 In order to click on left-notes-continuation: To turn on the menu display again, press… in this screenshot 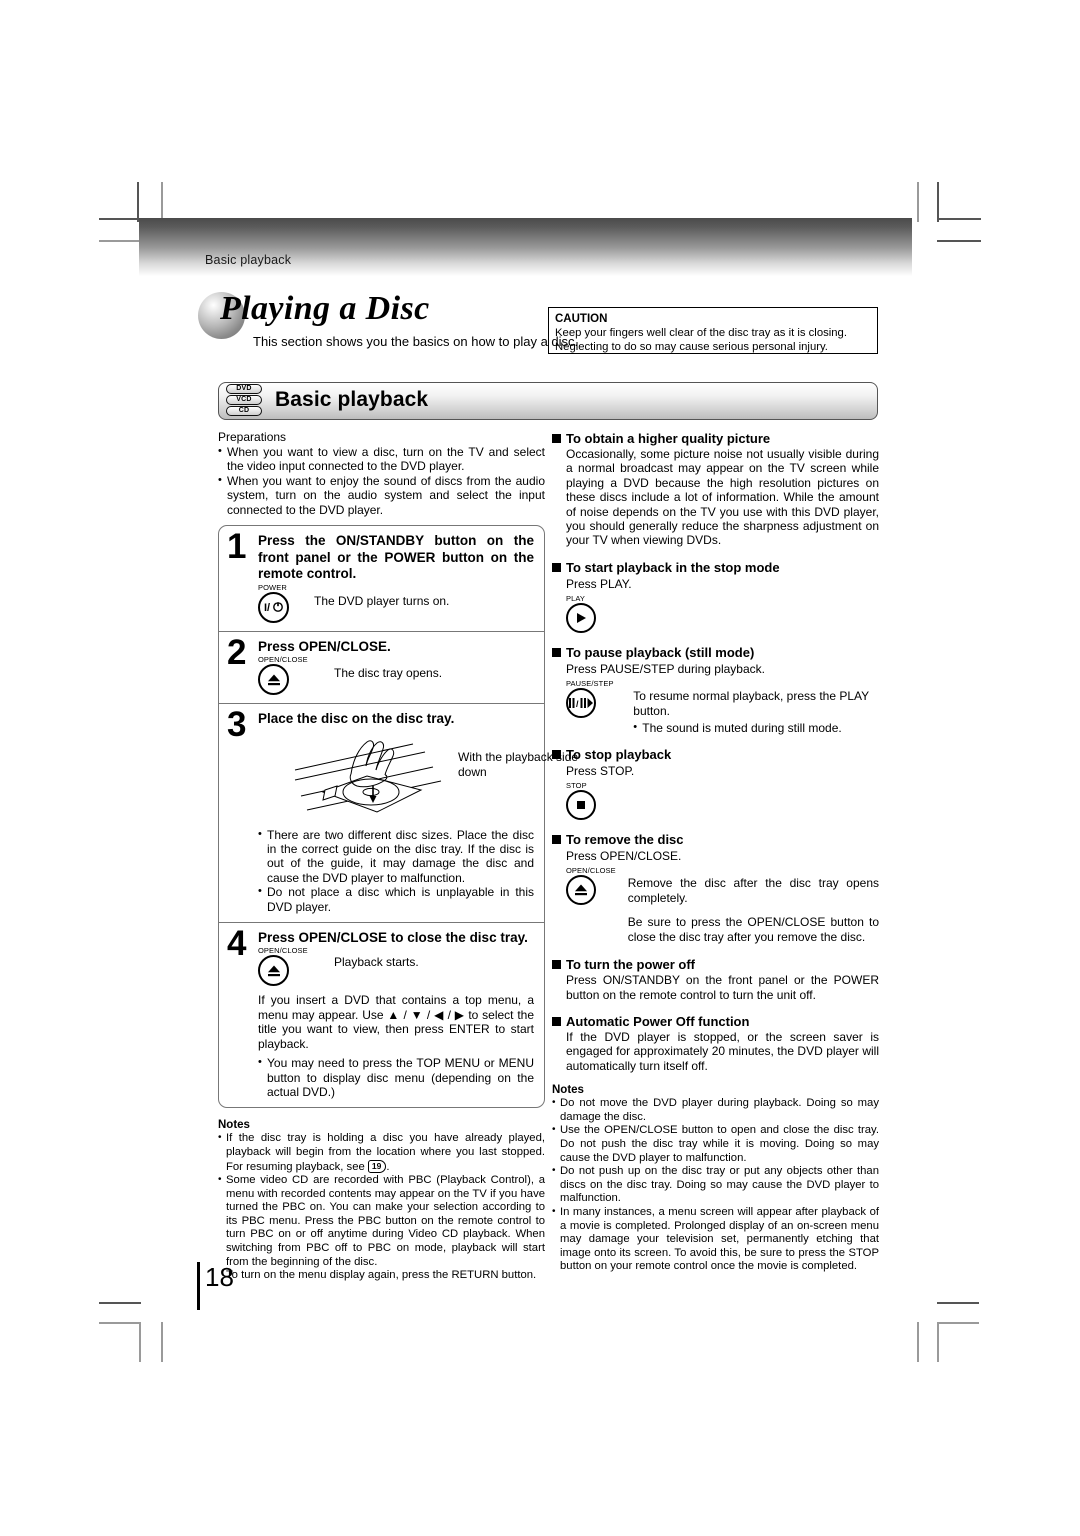, I will do `click(381, 1275)`.